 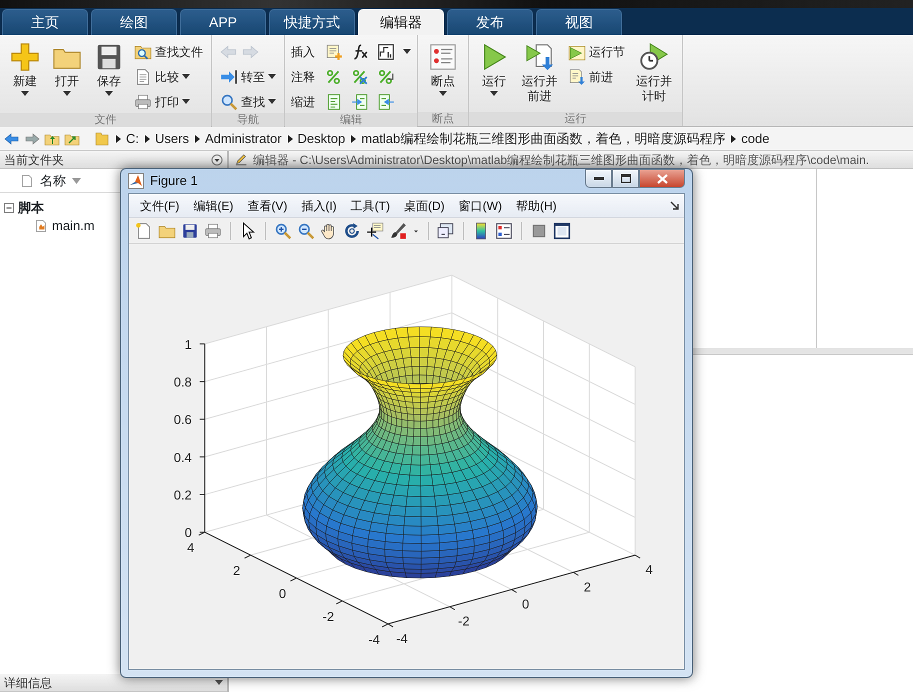 I want to click on print-icon, so click(x=213, y=231).